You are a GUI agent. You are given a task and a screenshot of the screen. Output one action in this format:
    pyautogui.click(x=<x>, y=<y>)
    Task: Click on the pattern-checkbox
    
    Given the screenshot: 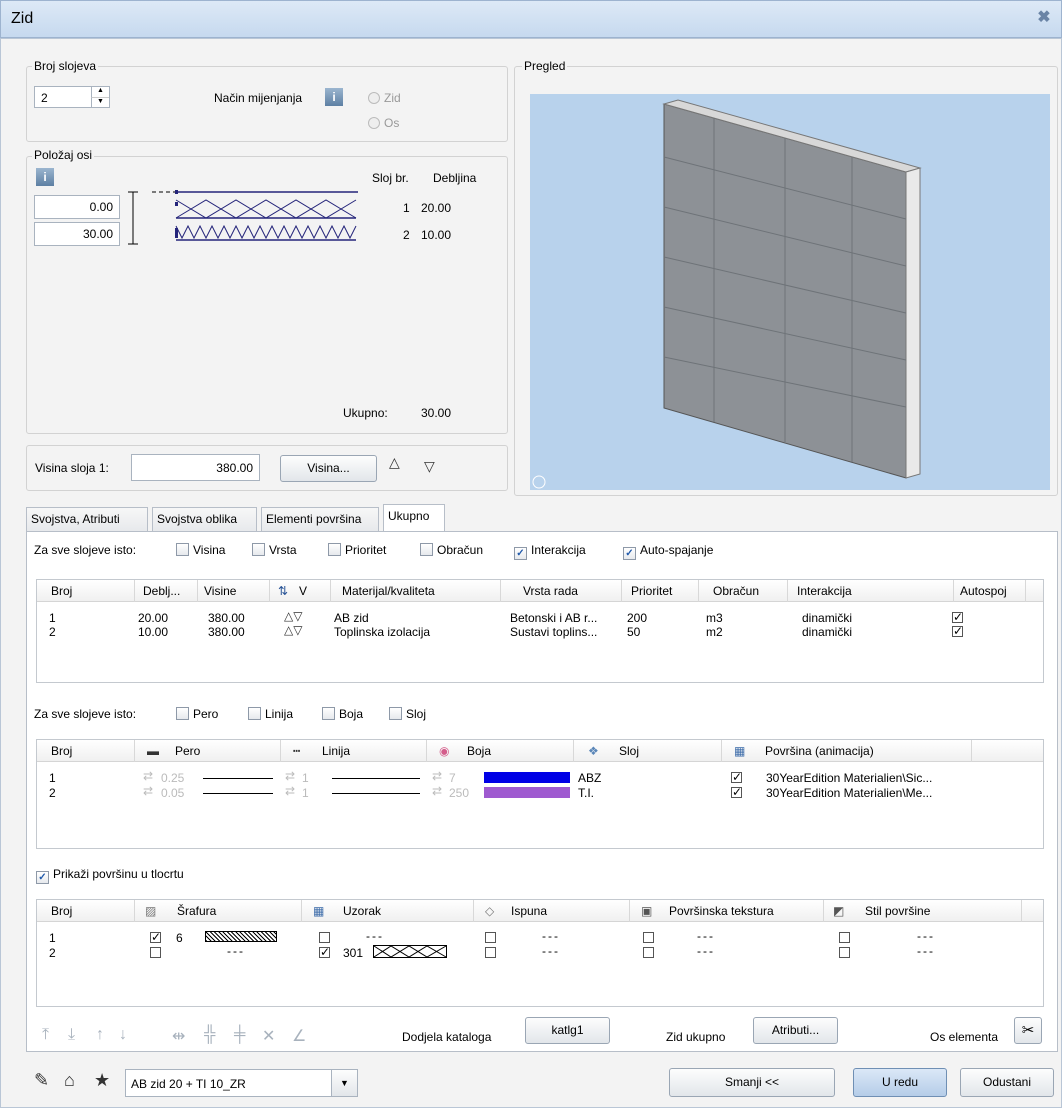 What is the action you would take?
    pyautogui.click(x=324, y=937)
    